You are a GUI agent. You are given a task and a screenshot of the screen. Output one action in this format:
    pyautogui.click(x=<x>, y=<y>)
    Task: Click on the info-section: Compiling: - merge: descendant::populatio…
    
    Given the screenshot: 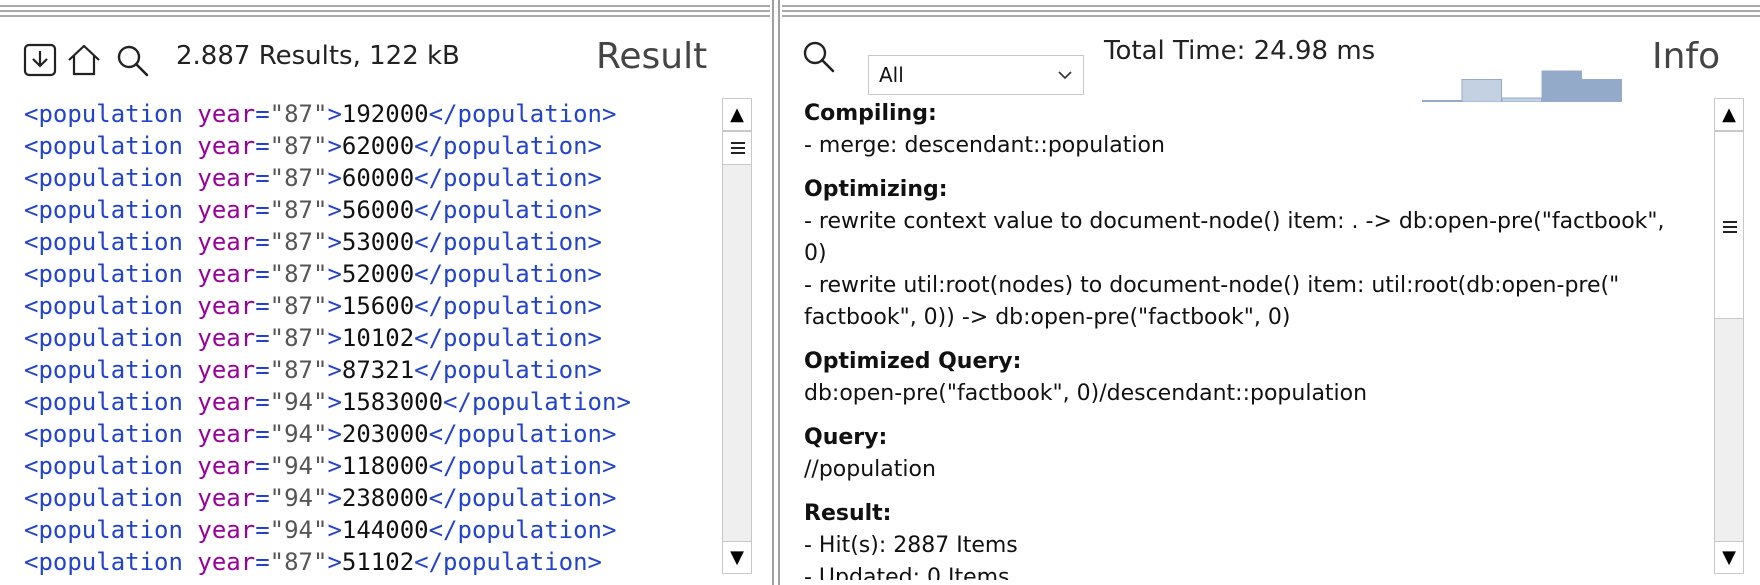 What is the action you would take?
    pyautogui.click(x=1238, y=130)
    